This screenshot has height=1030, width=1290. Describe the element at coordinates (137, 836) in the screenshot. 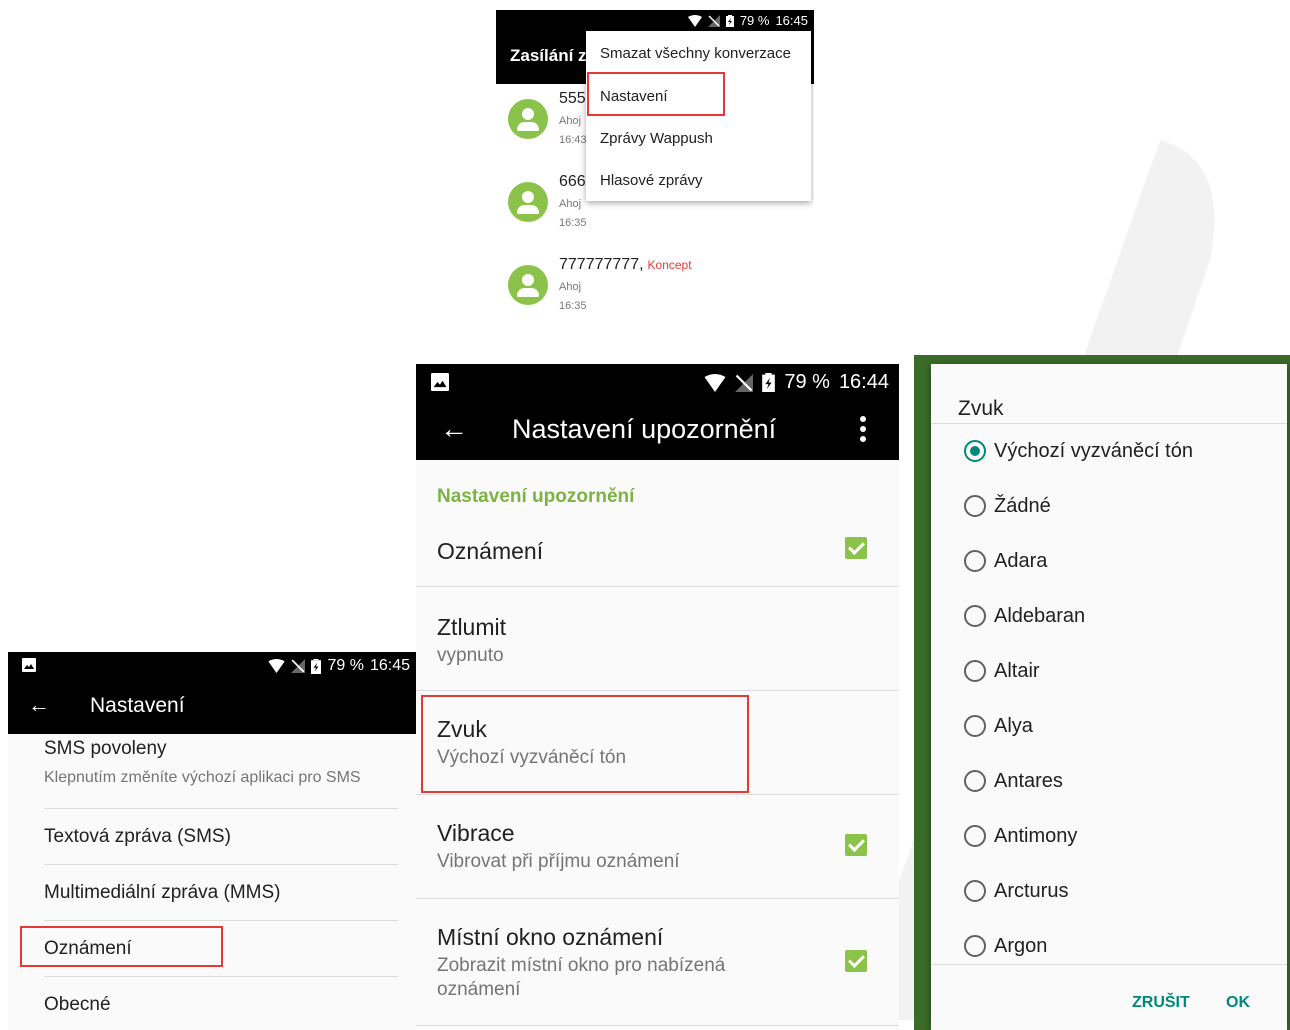

I see `row-title: Textová zpráva (SMS)` at that location.